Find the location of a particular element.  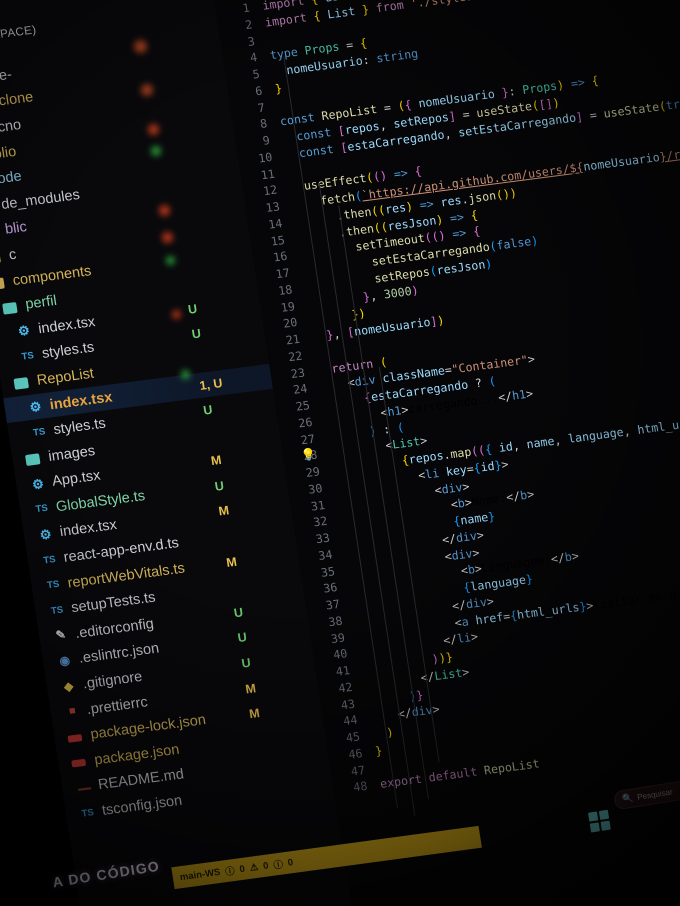

search-placeholder: Pesquisar is located at coordinates (655, 794).